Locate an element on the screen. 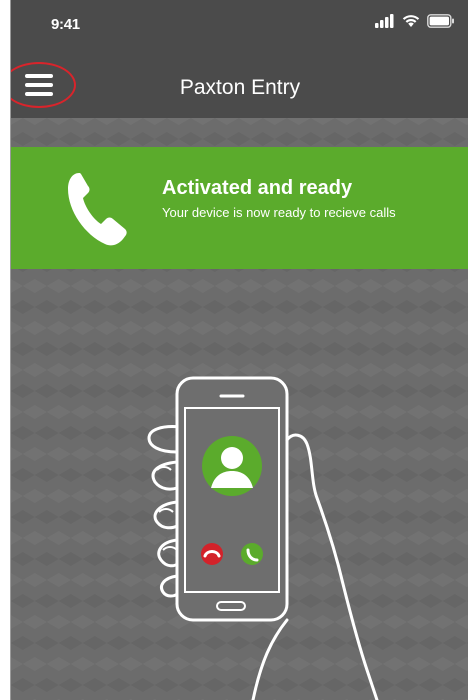  page-title: Paxton Entry is located at coordinates (240, 87).